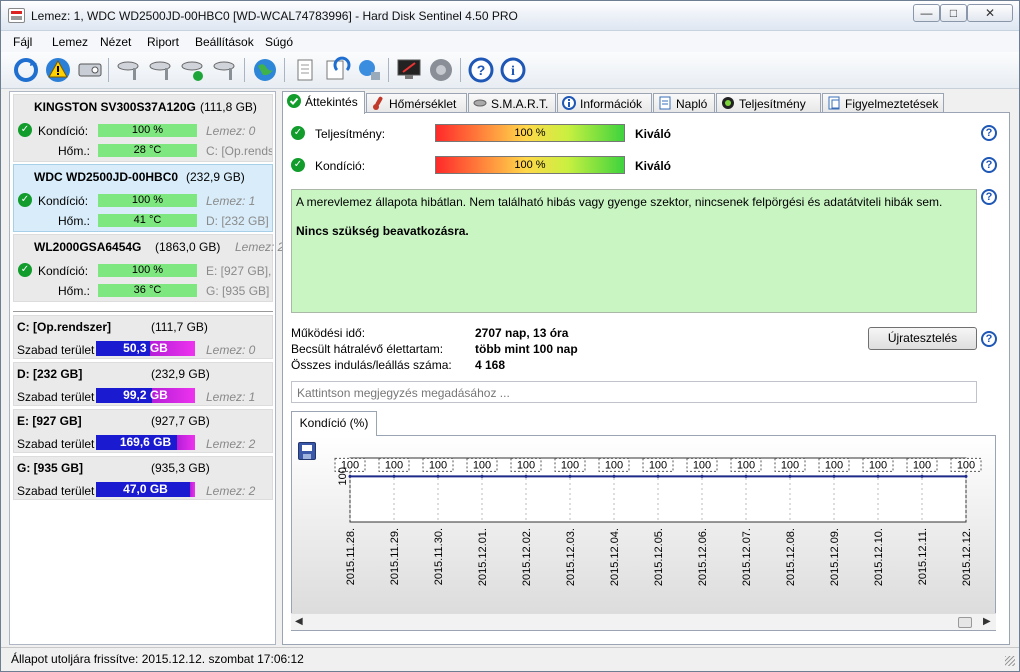 The height and width of the screenshot is (672, 1020). What do you see at coordinates (369, 70) in the screenshot?
I see `network-icon` at bounding box center [369, 70].